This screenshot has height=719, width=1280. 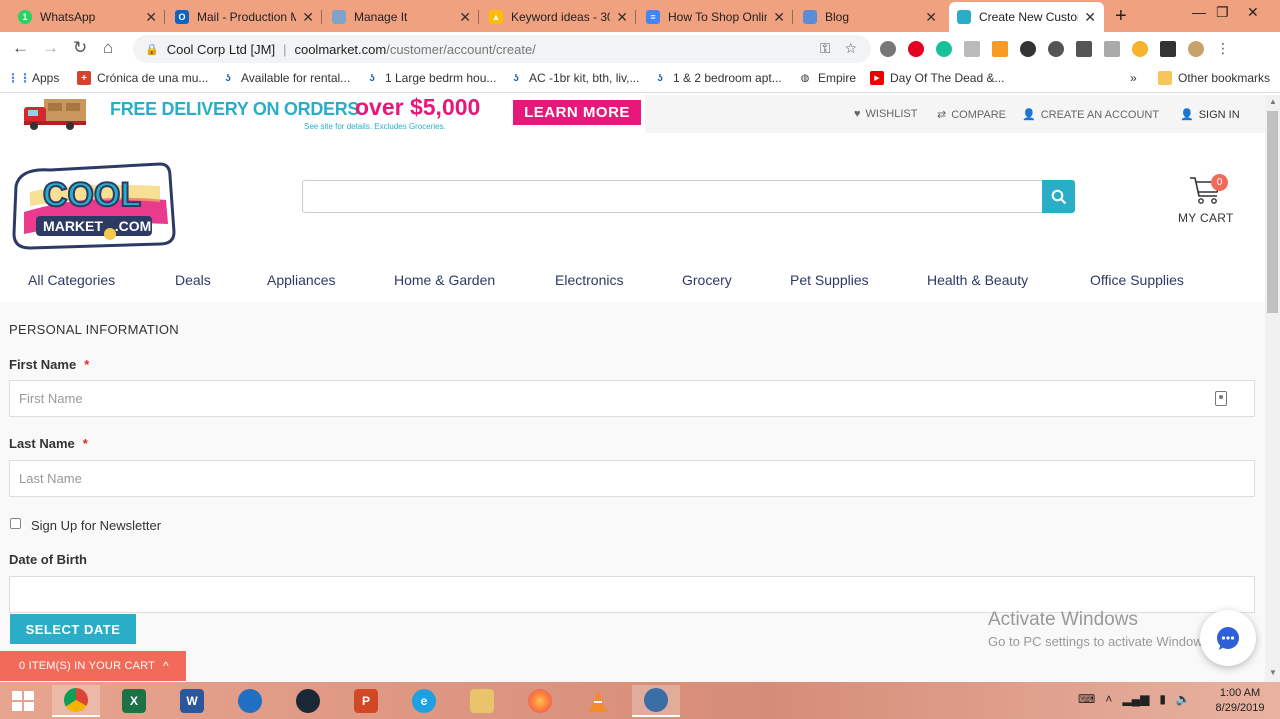 What do you see at coordinates (1199, 12) in the screenshot?
I see `minimize-icon: —` at bounding box center [1199, 12].